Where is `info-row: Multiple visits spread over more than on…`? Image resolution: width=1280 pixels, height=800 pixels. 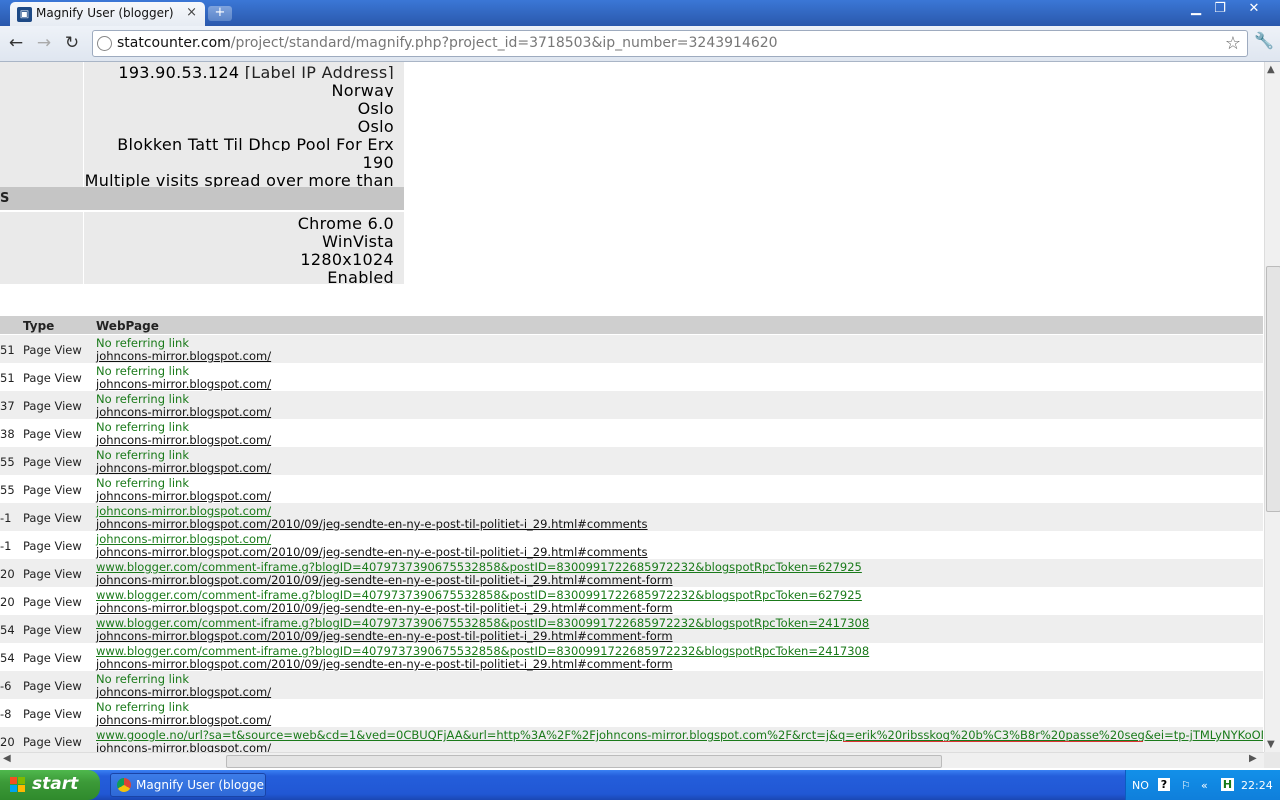
info-row: Multiple visits spread over more than on… is located at coordinates (202, 189).